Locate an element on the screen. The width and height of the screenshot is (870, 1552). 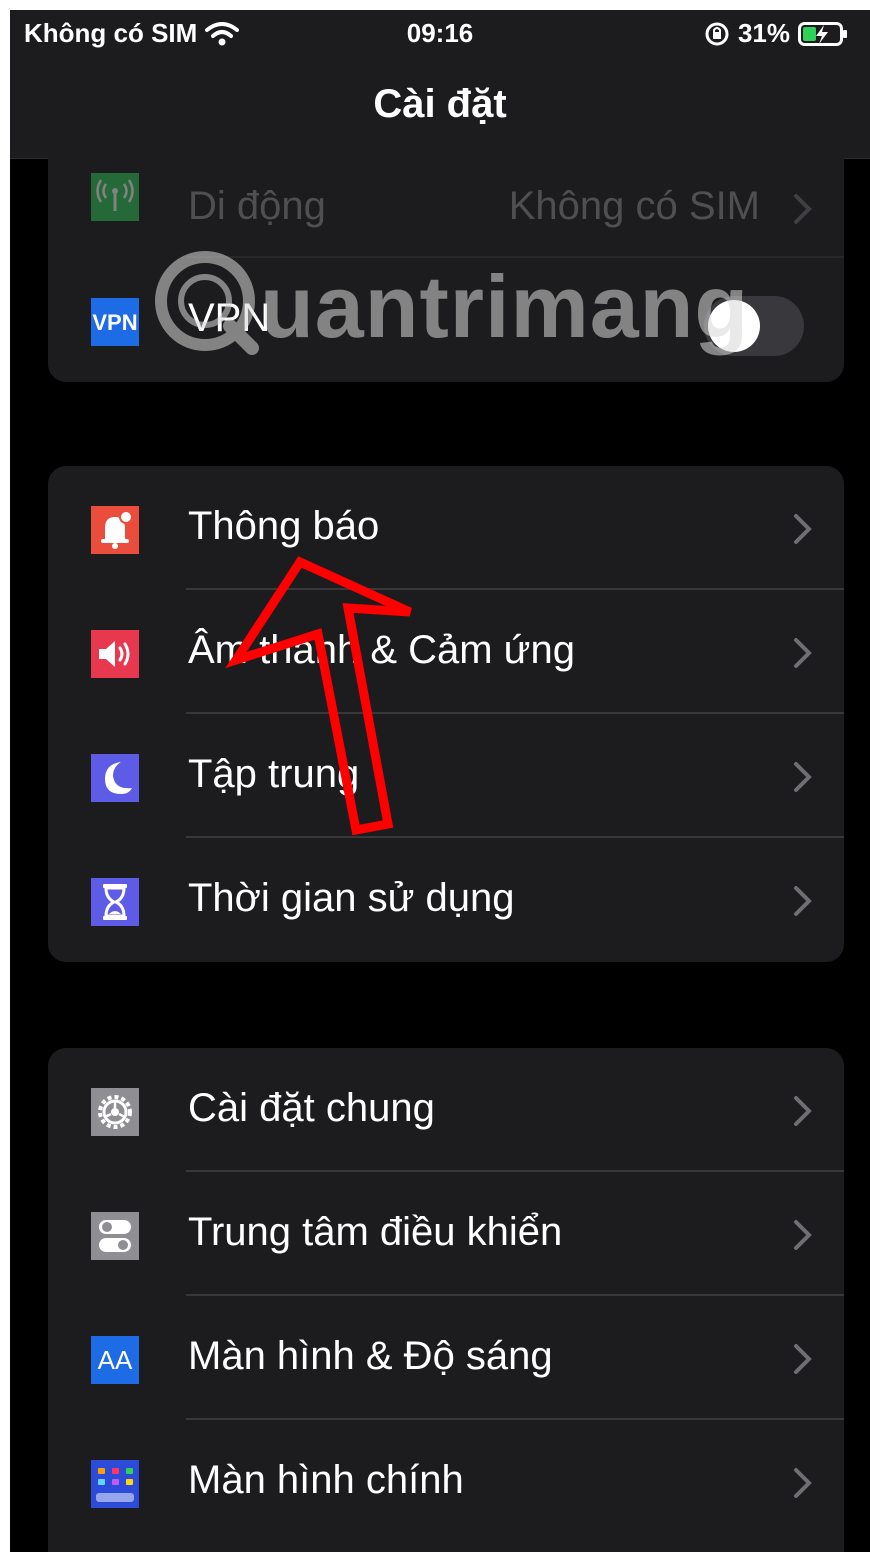
speaker-icon is located at coordinates (115, 654).